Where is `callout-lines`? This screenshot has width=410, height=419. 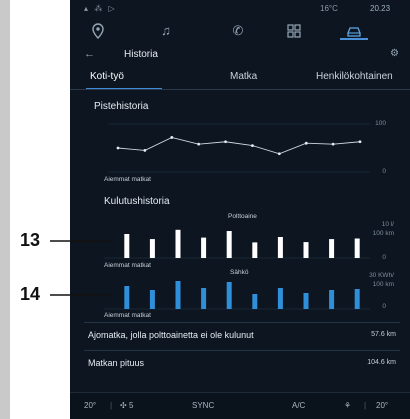 callout-lines is located at coordinates (80, 268).